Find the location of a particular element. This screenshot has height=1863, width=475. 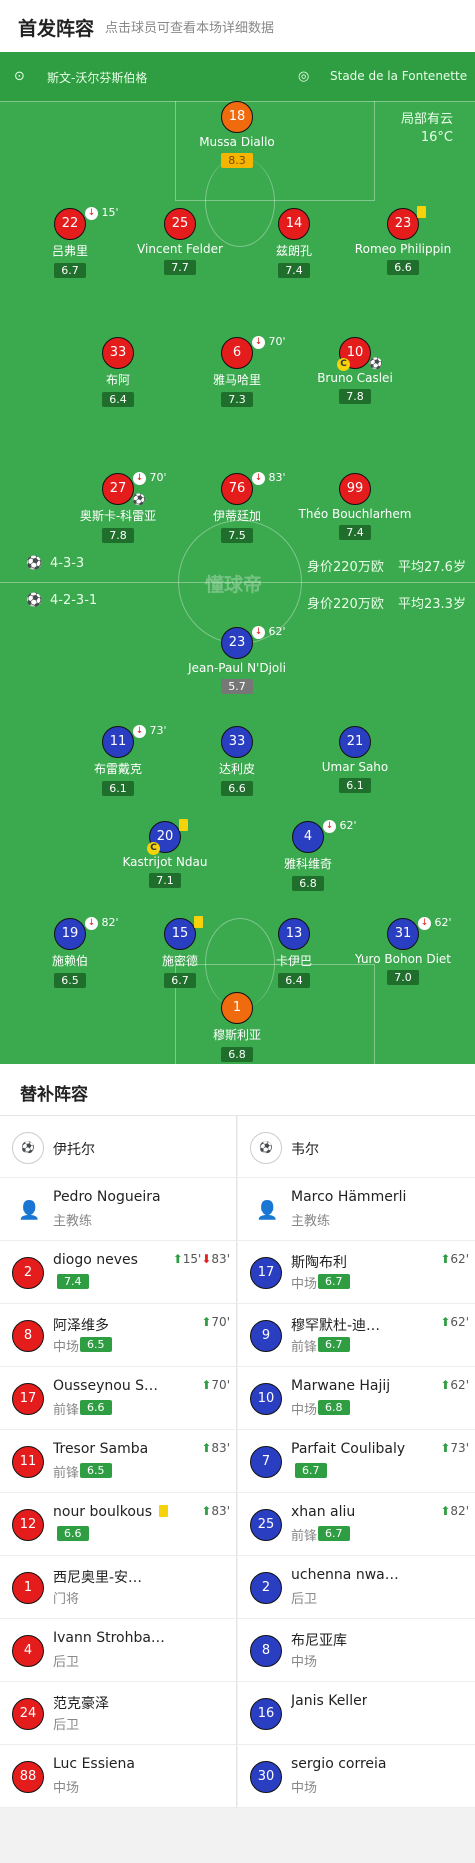

bench-player-row: 2 uchenna nwa… 后卫 is located at coordinates (356, 1587).